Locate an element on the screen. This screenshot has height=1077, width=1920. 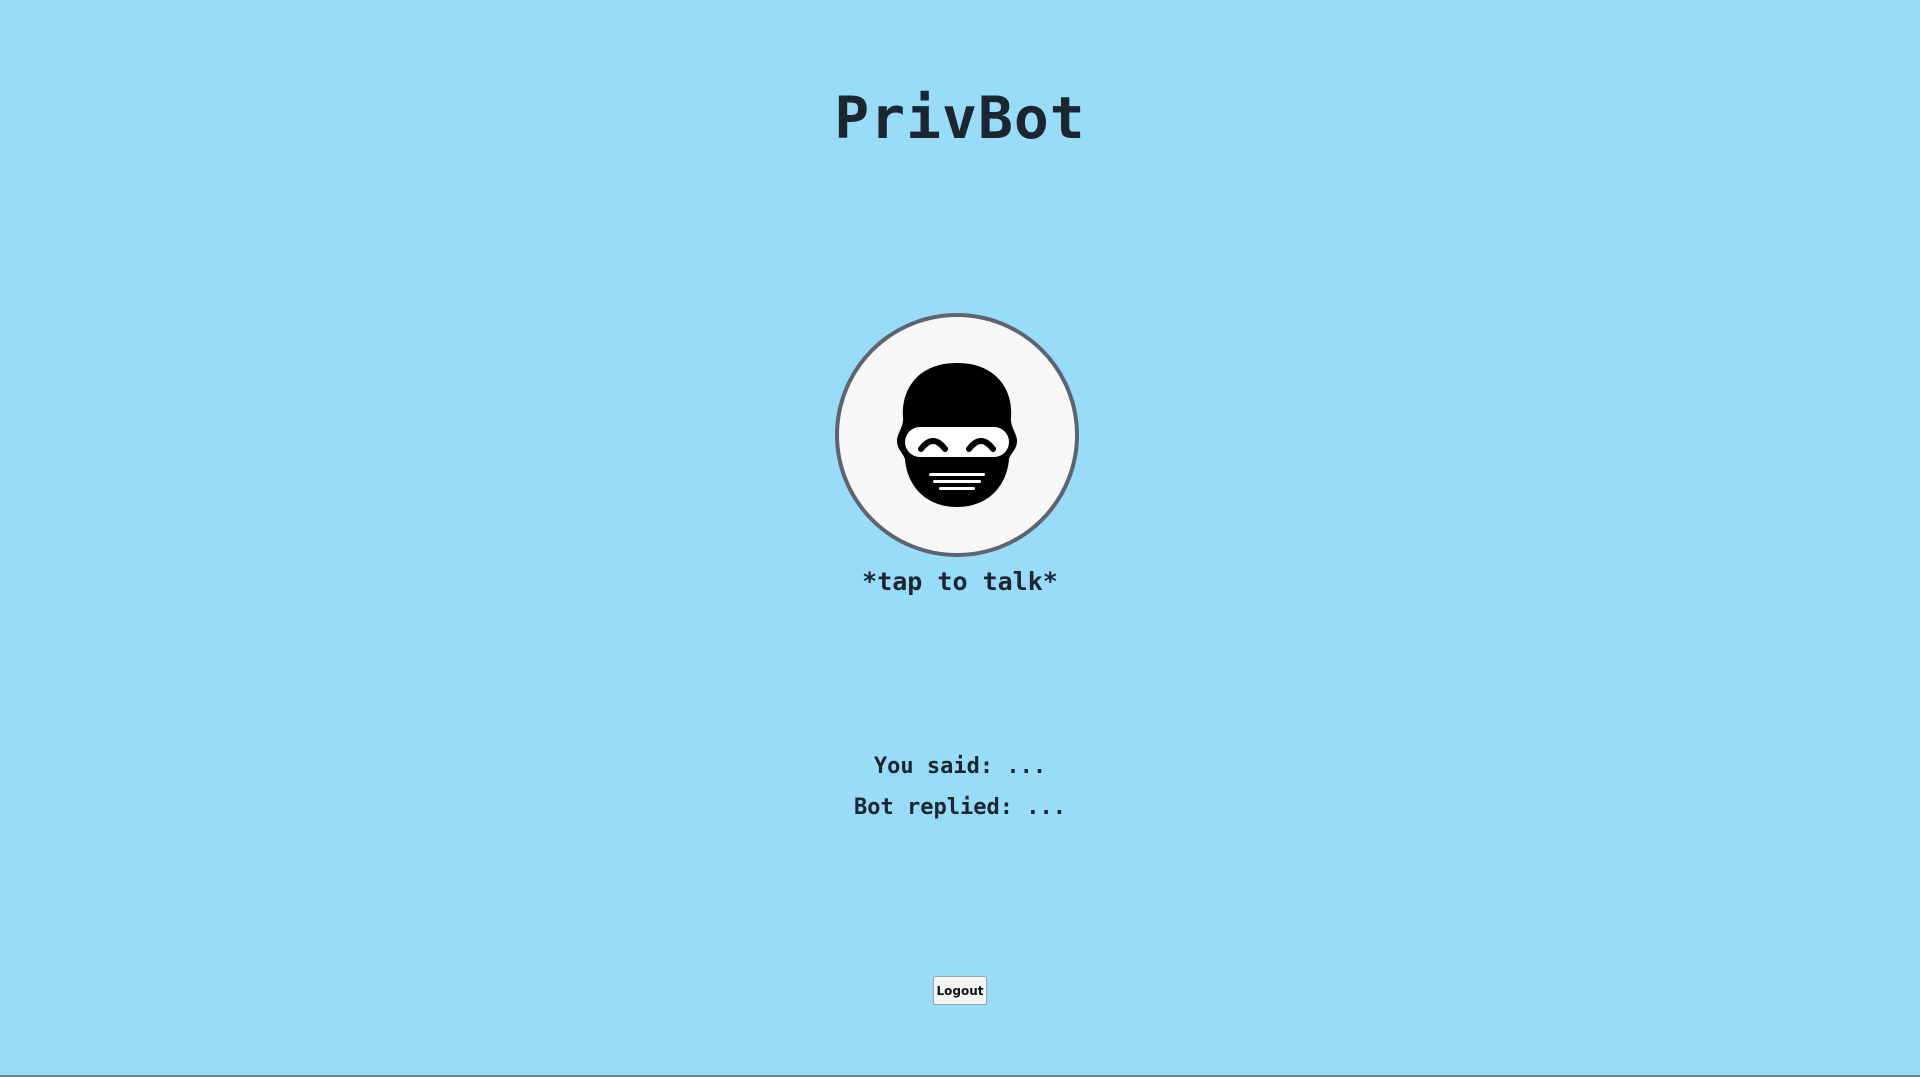
ninja-face-icon is located at coordinates (957, 435).